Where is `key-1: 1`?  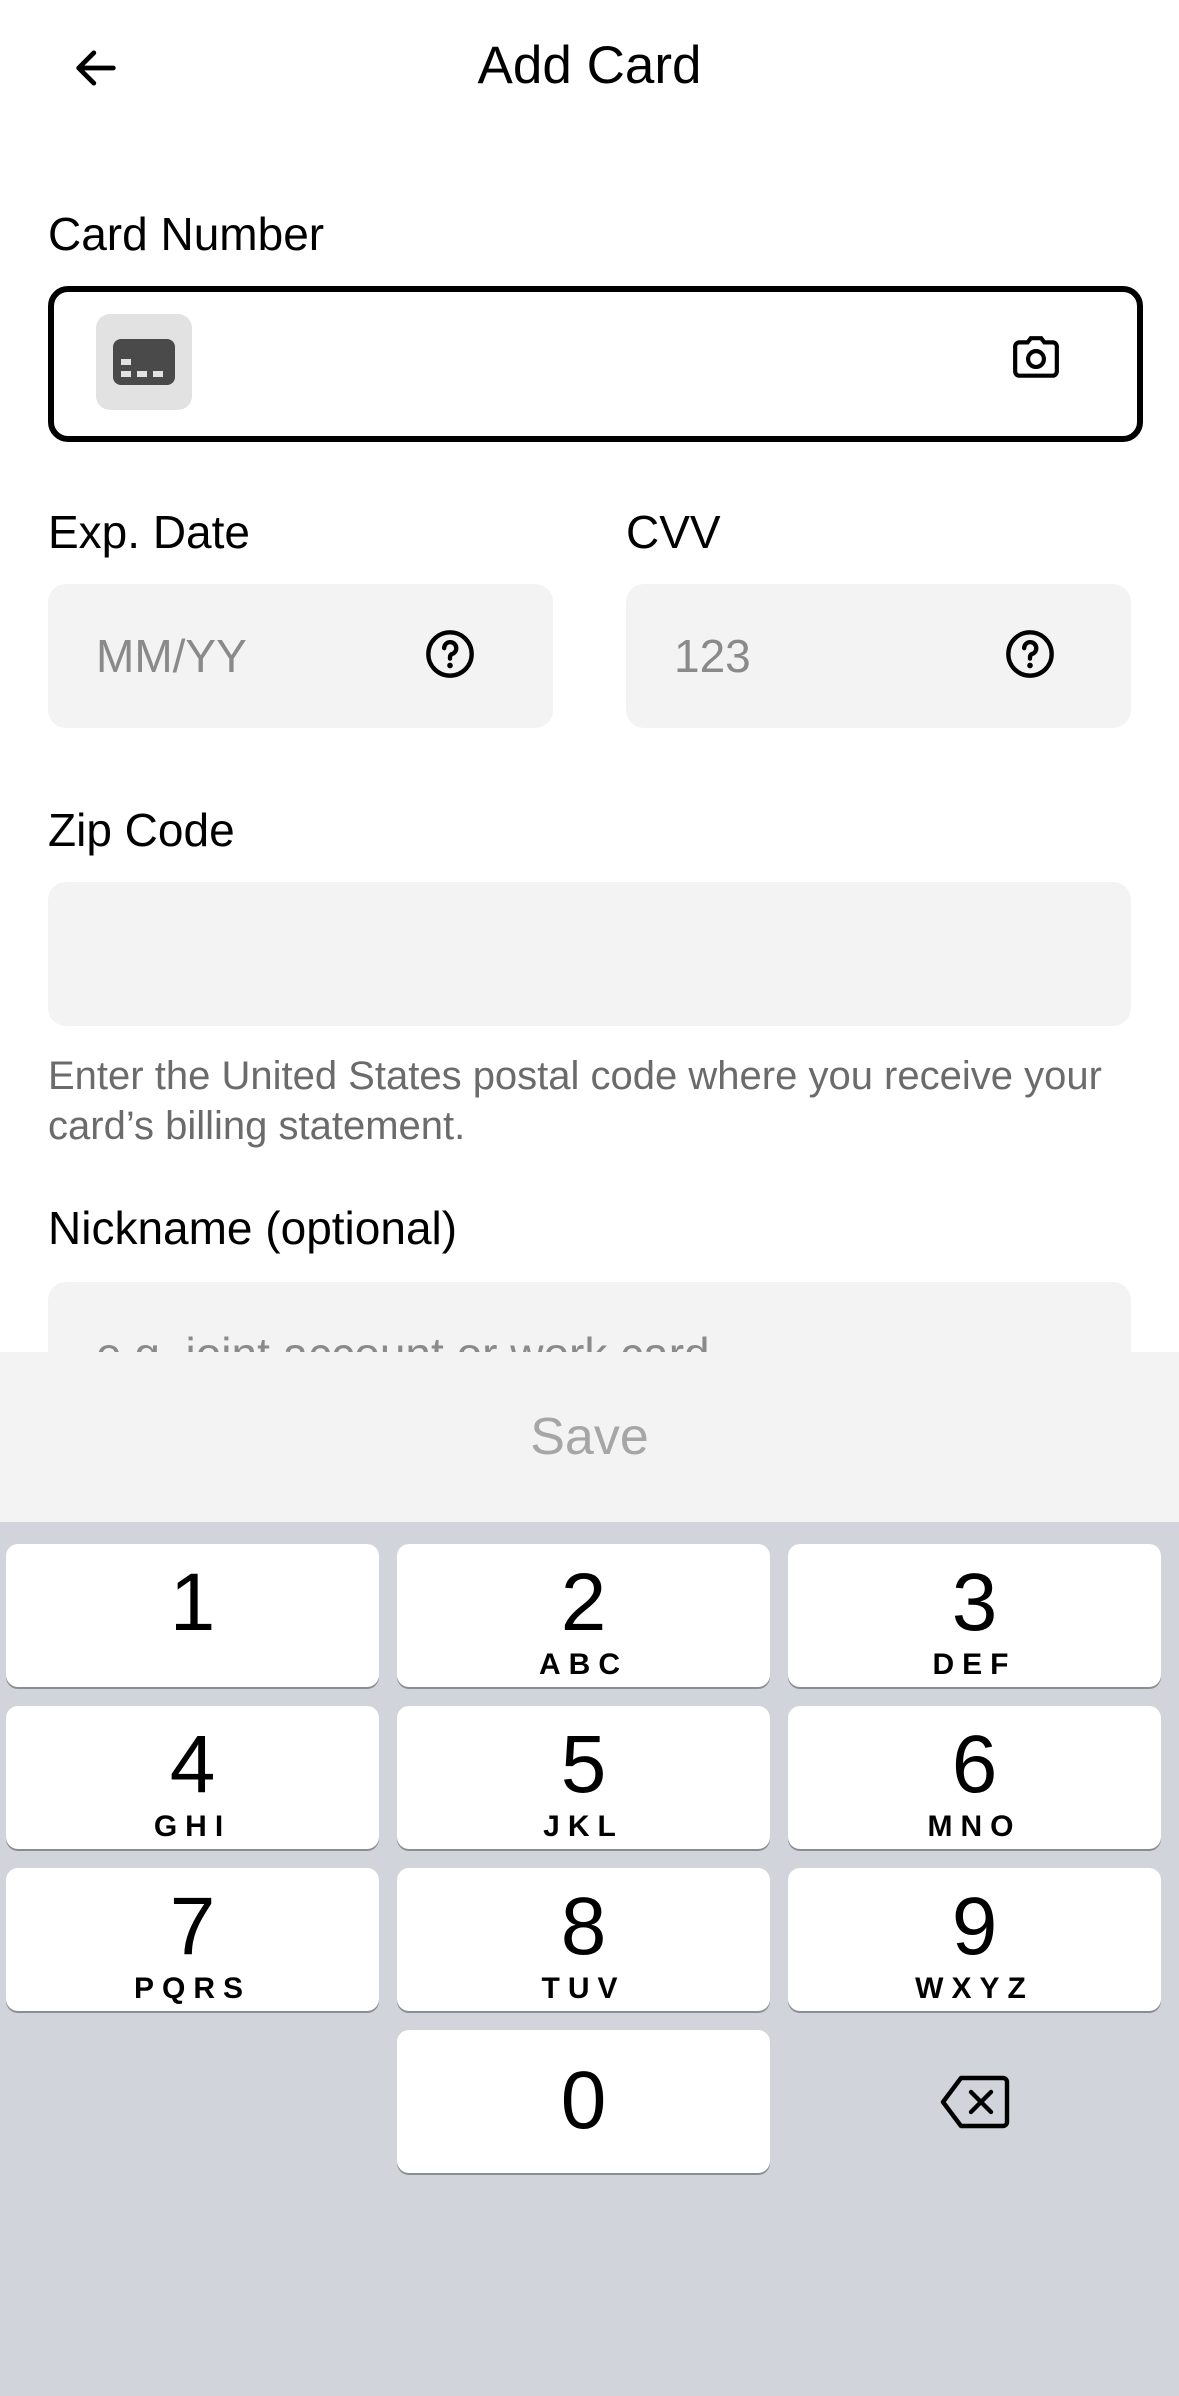 key-1: 1 is located at coordinates (192, 1615).